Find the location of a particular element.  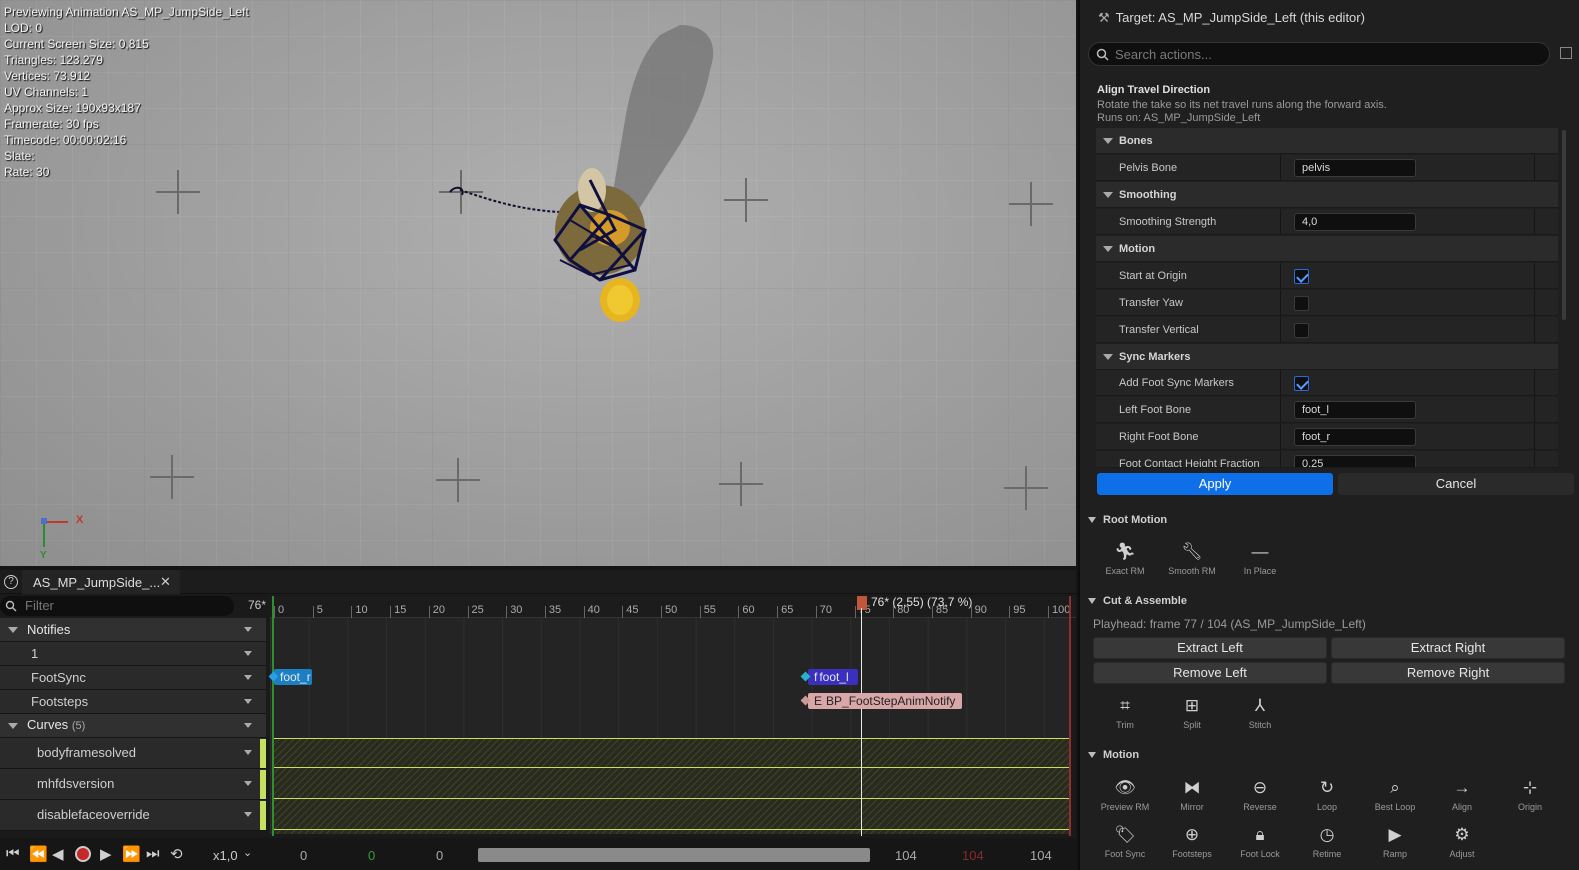

transfer-yaw-checkbox is located at coordinates (1301, 303).